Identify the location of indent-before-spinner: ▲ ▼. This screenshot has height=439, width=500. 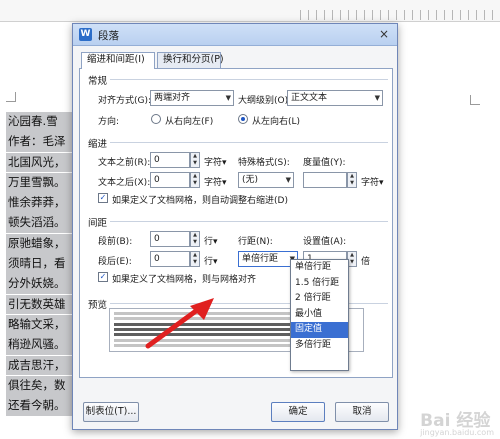
(195, 160).